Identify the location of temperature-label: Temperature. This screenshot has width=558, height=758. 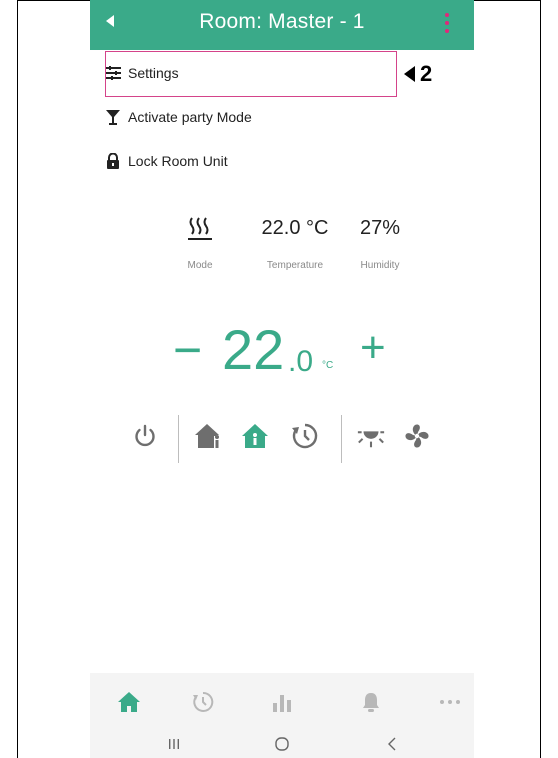
(295, 265).